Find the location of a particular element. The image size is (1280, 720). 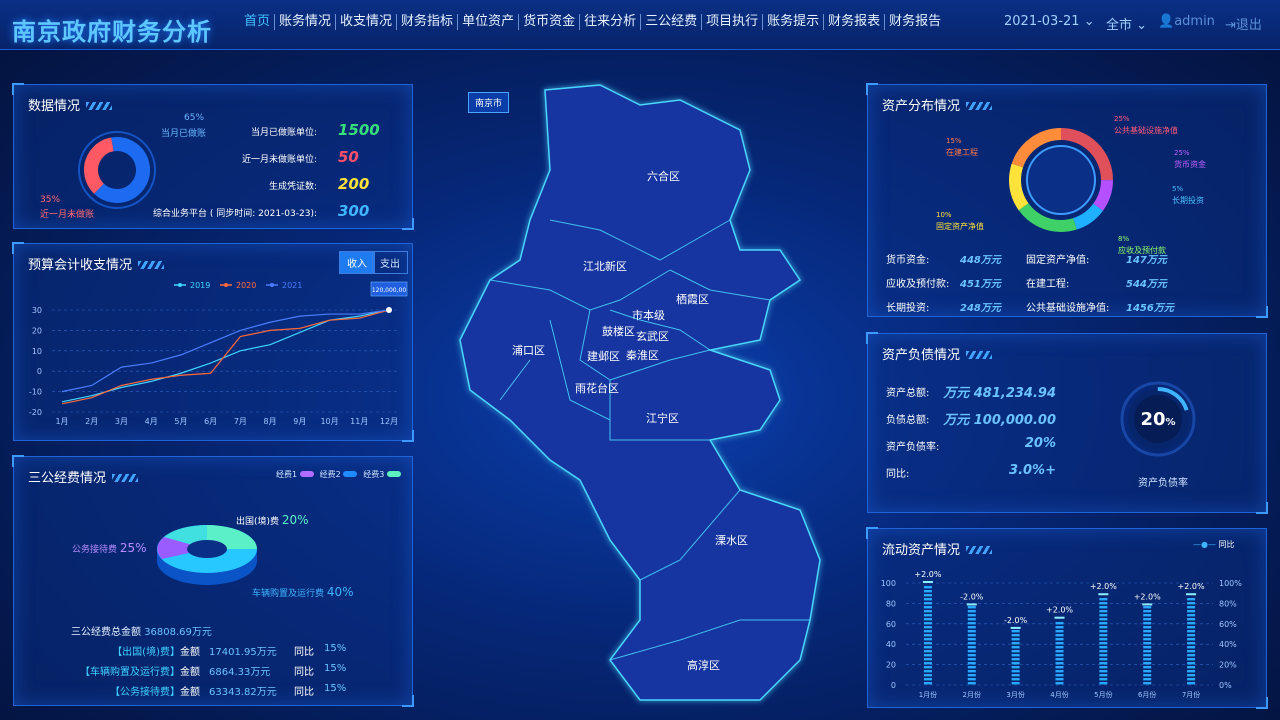

district-label: 江北新区 is located at coordinates (605, 266).